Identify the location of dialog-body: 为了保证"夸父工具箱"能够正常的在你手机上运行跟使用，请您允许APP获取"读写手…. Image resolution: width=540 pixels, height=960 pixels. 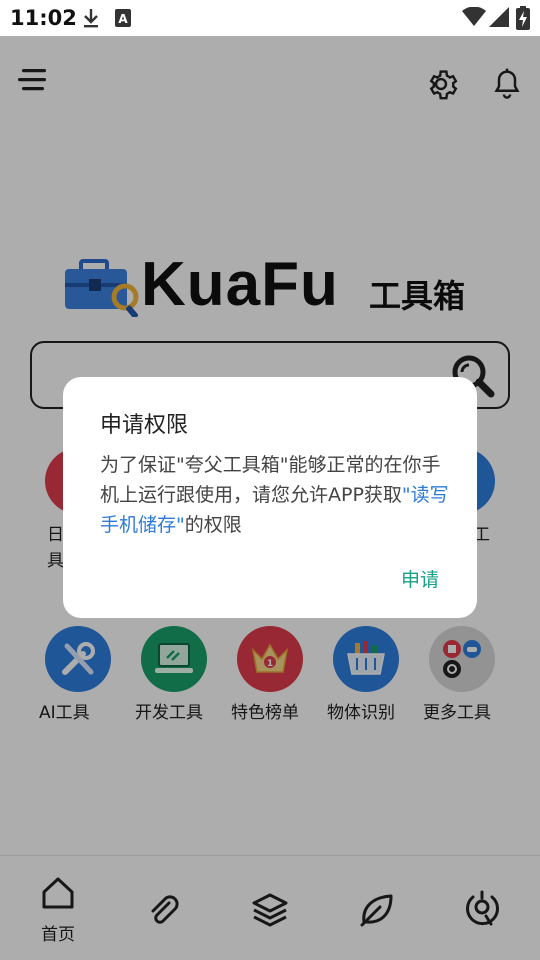
(275, 495).